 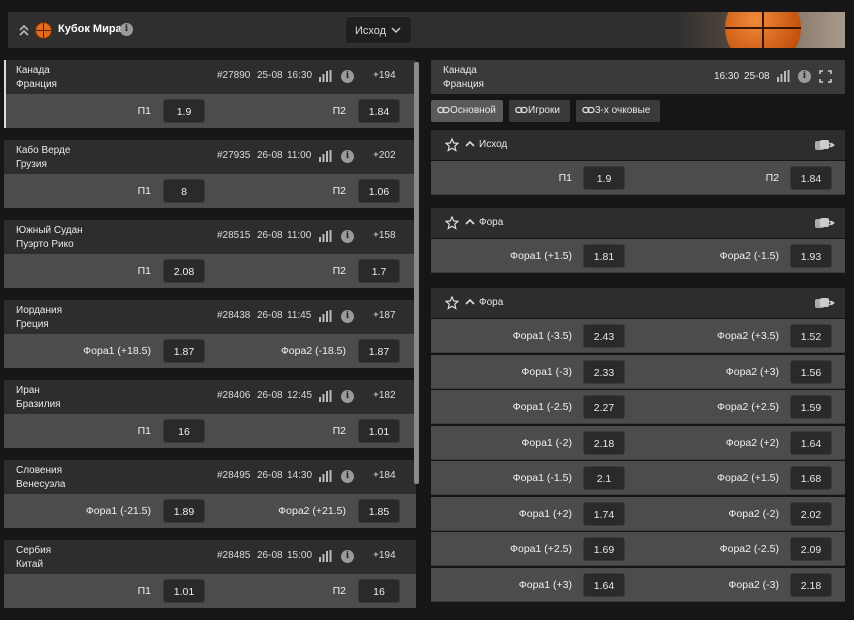 What do you see at coordinates (811, 336) in the screenshot?
I see `outcome2-odds-button: 1.52` at bounding box center [811, 336].